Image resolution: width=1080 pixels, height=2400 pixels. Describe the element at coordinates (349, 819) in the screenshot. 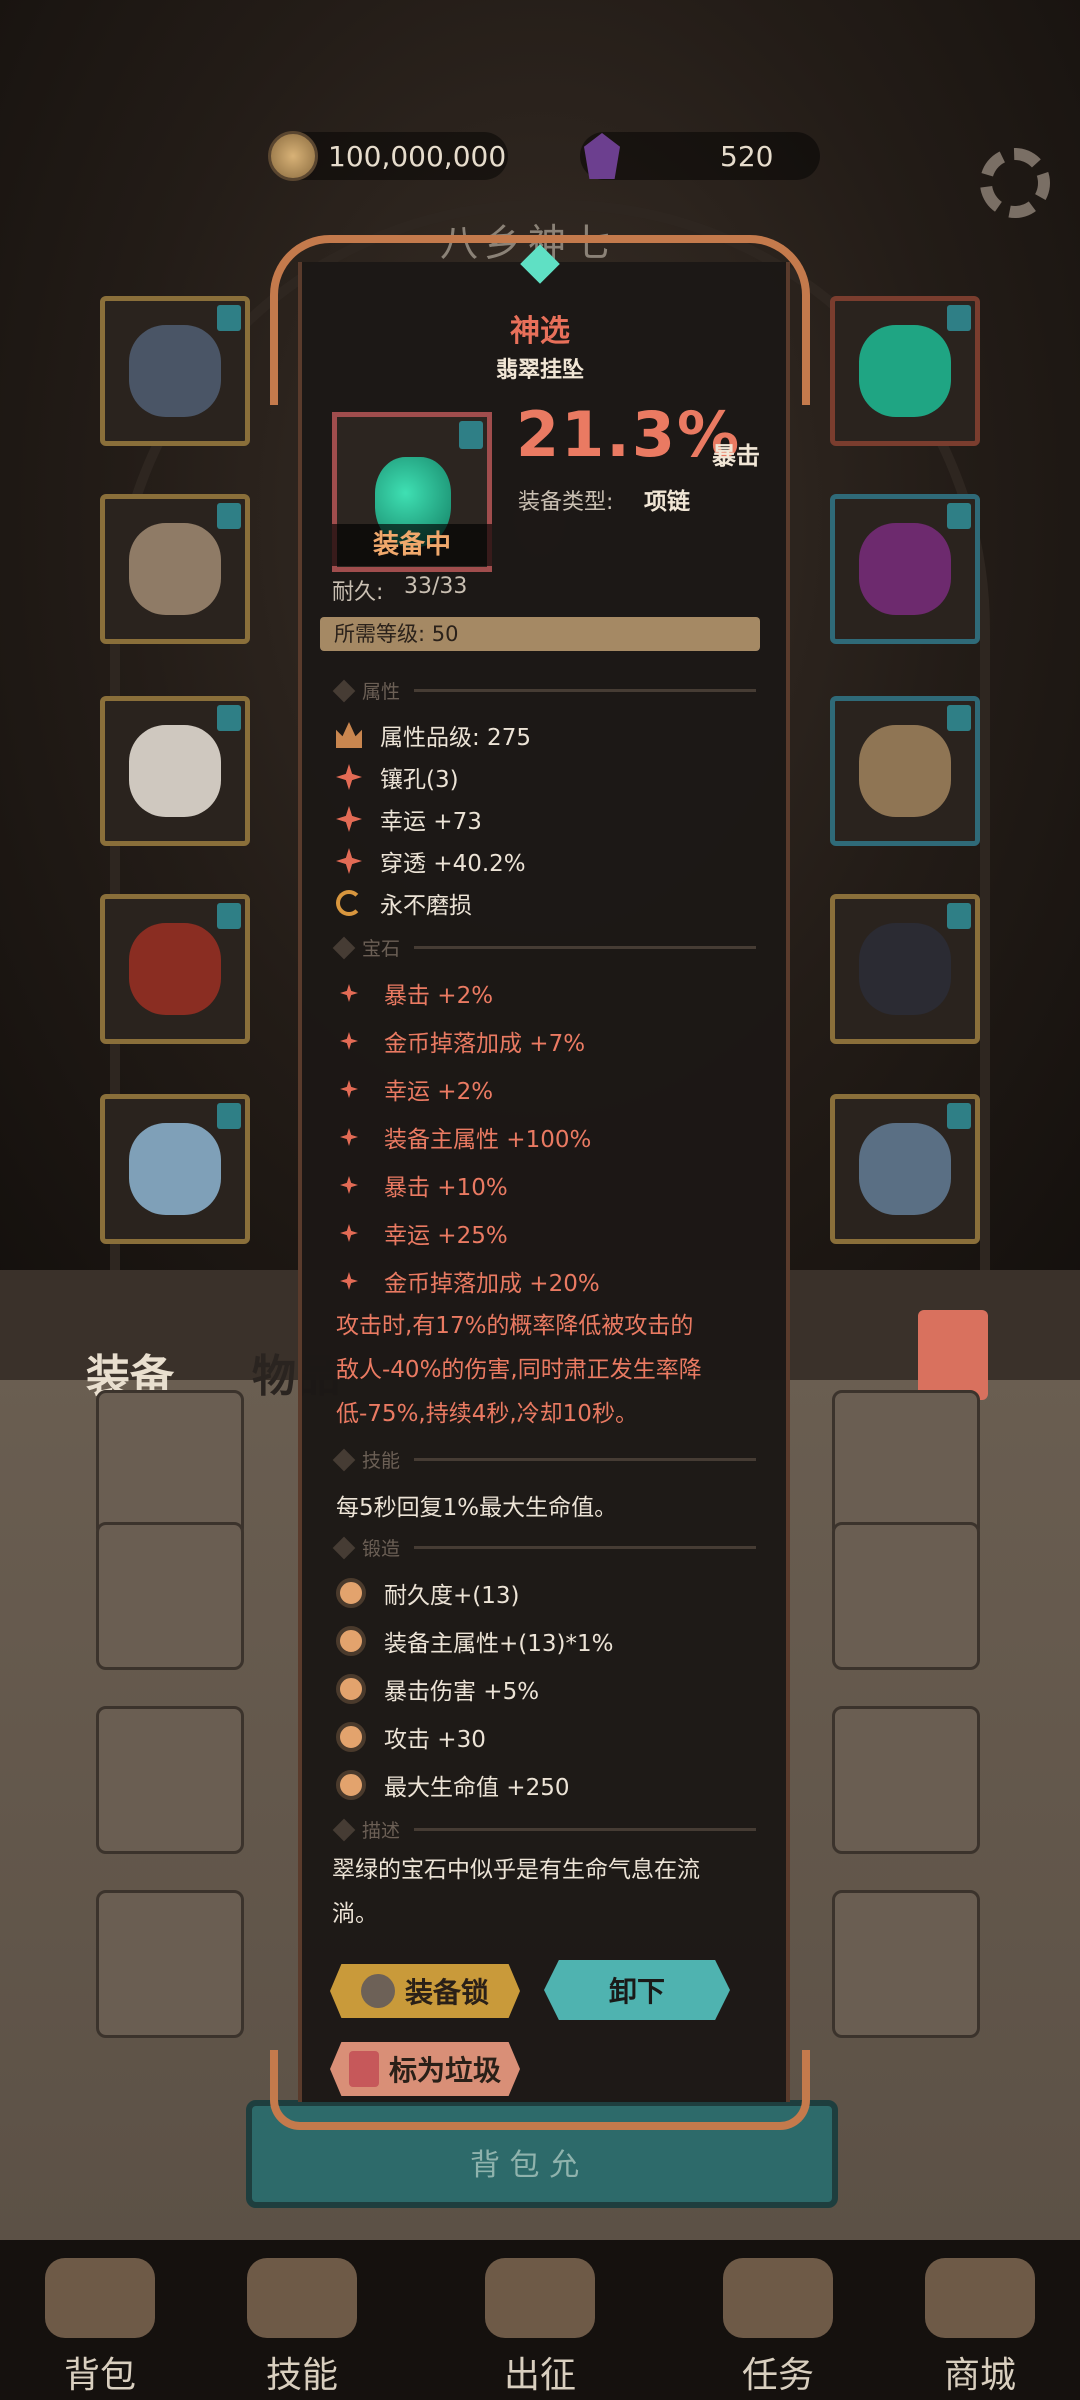

I see `luck-icon` at that location.